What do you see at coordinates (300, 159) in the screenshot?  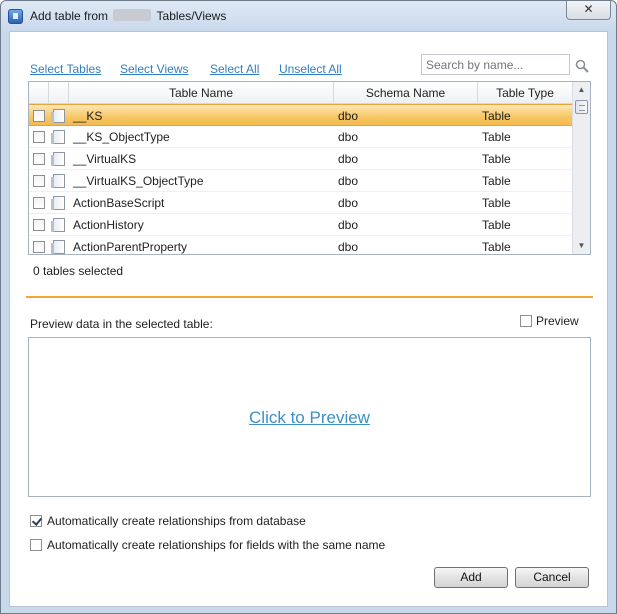 I see `table-row: __VirtualKS dbo Table` at bounding box center [300, 159].